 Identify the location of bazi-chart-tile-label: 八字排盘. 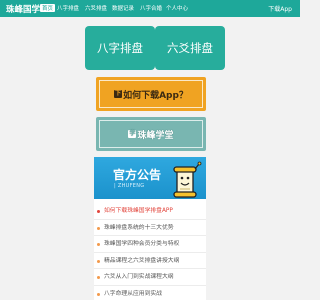
(120, 48).